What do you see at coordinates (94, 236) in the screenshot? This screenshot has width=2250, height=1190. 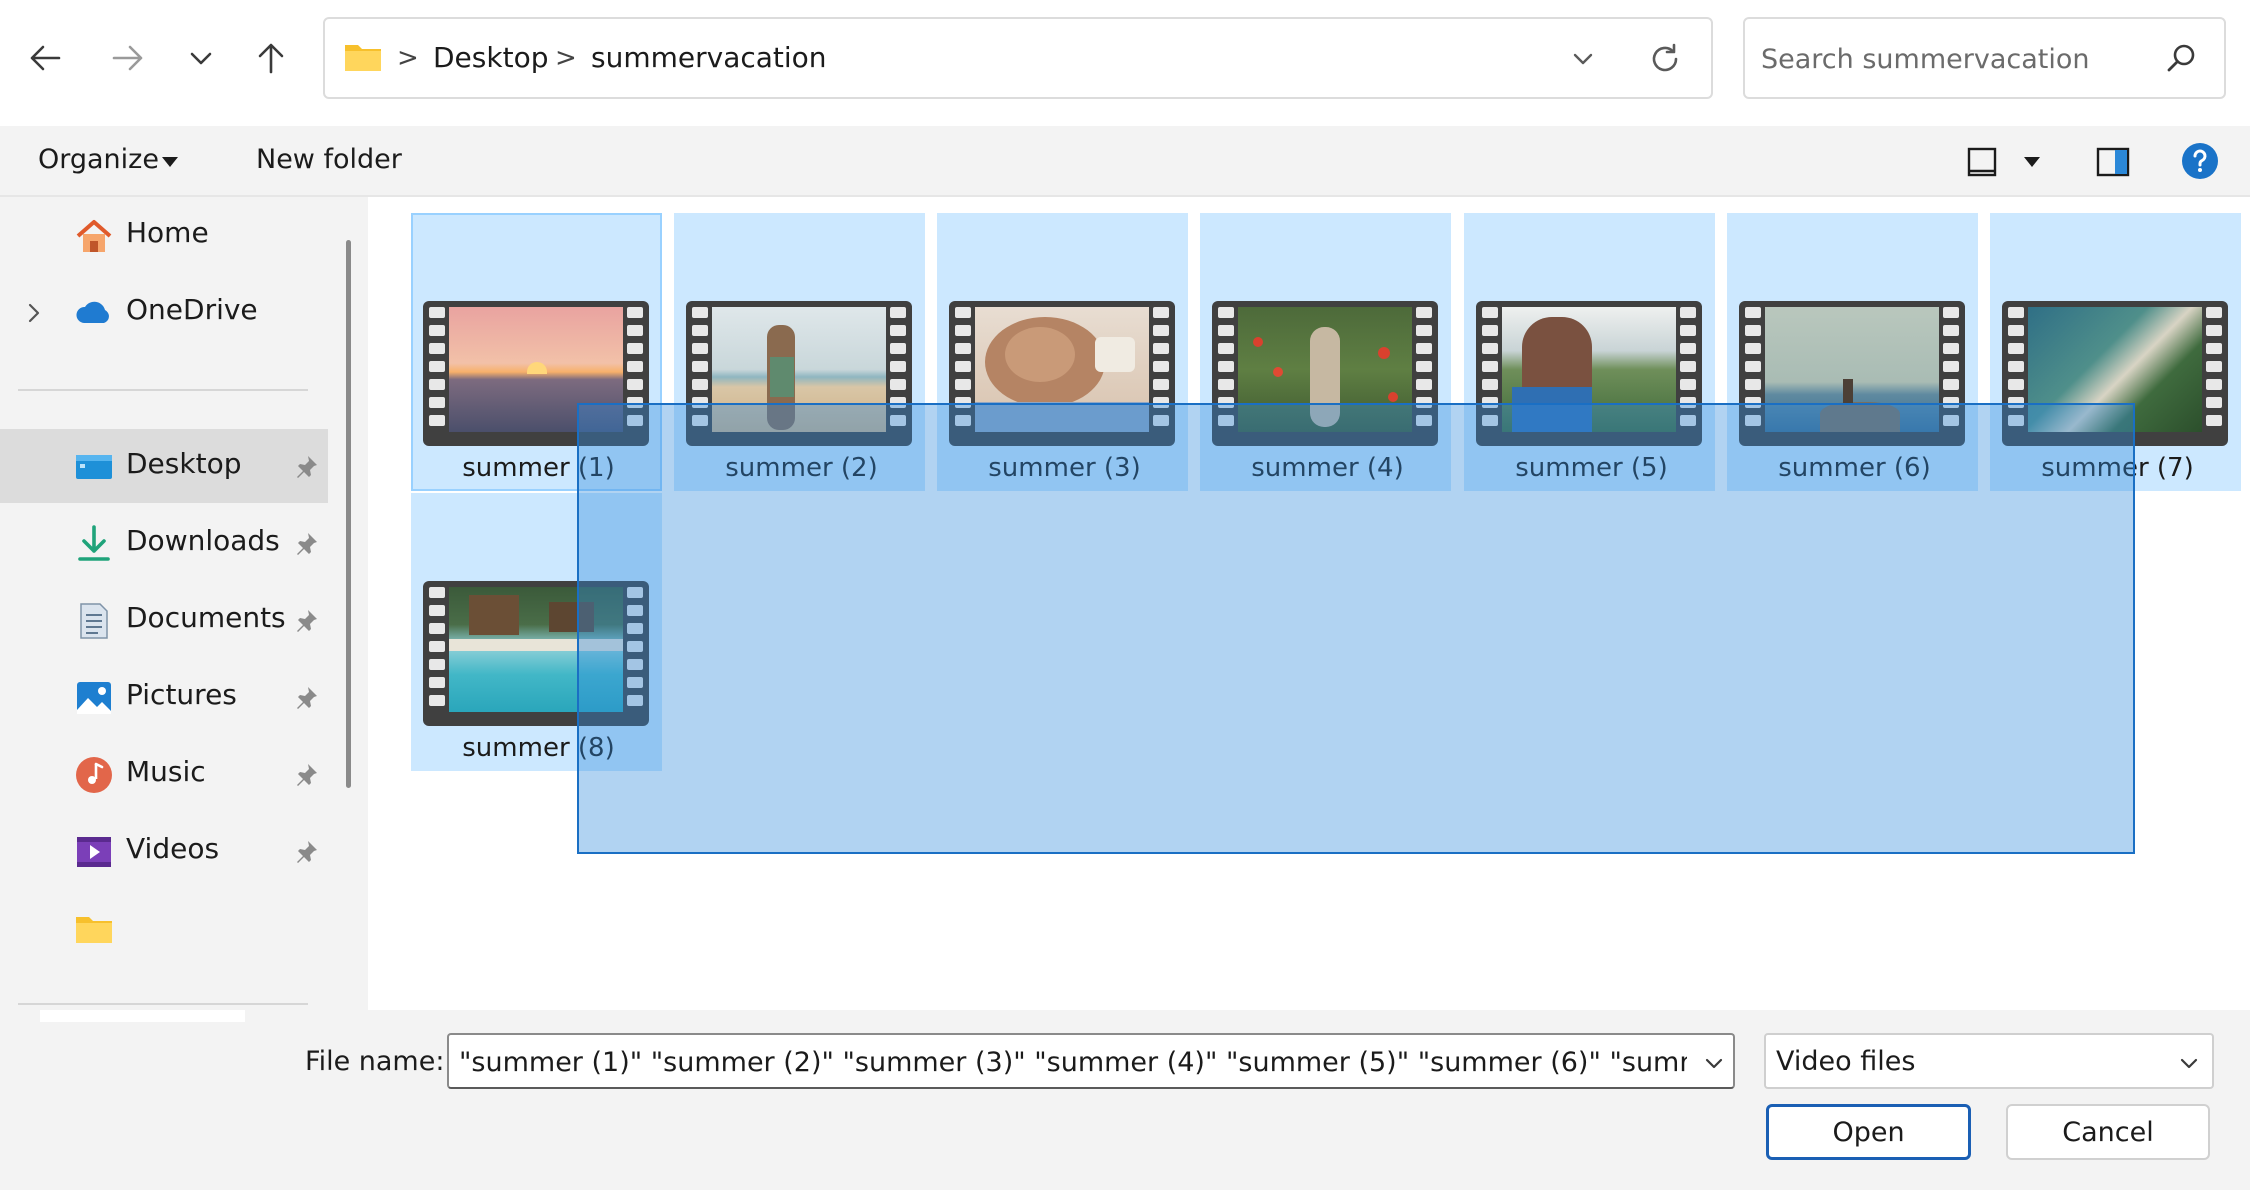 I see `home-icon` at bounding box center [94, 236].